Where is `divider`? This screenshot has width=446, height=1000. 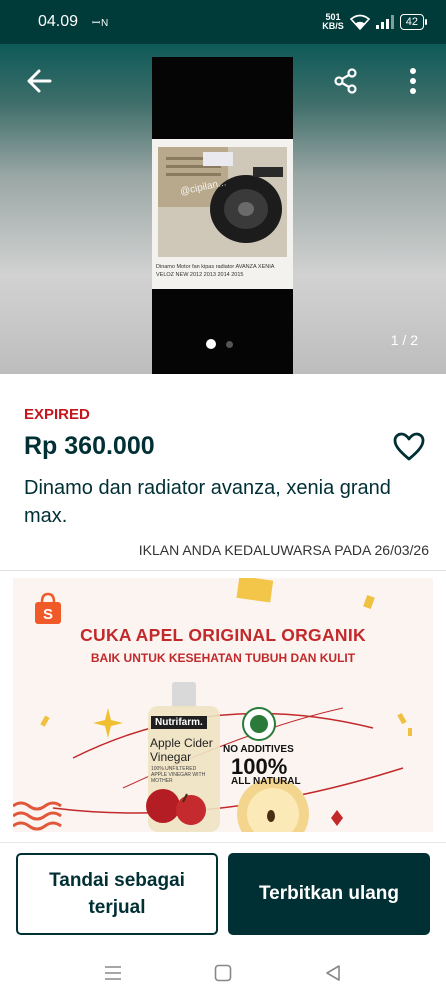
divider is located at coordinates (223, 570).